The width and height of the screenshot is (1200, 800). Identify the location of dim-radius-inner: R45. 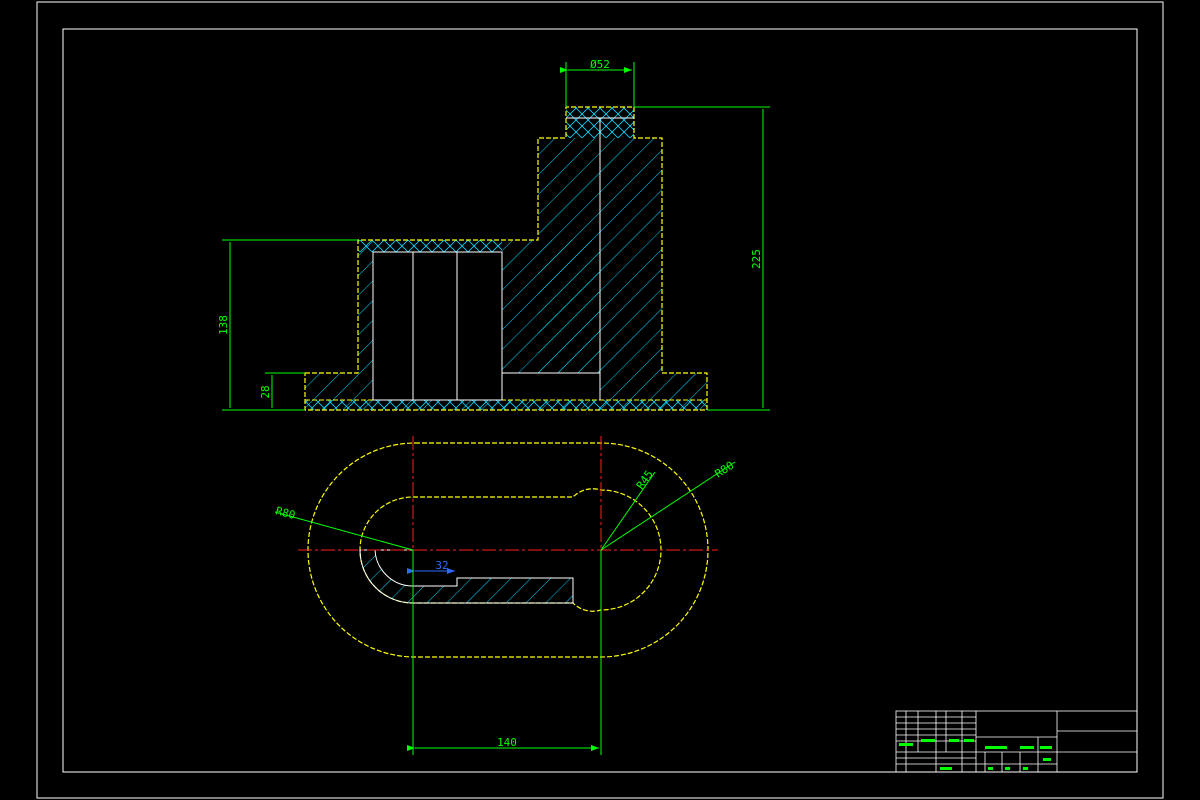
(645, 480).